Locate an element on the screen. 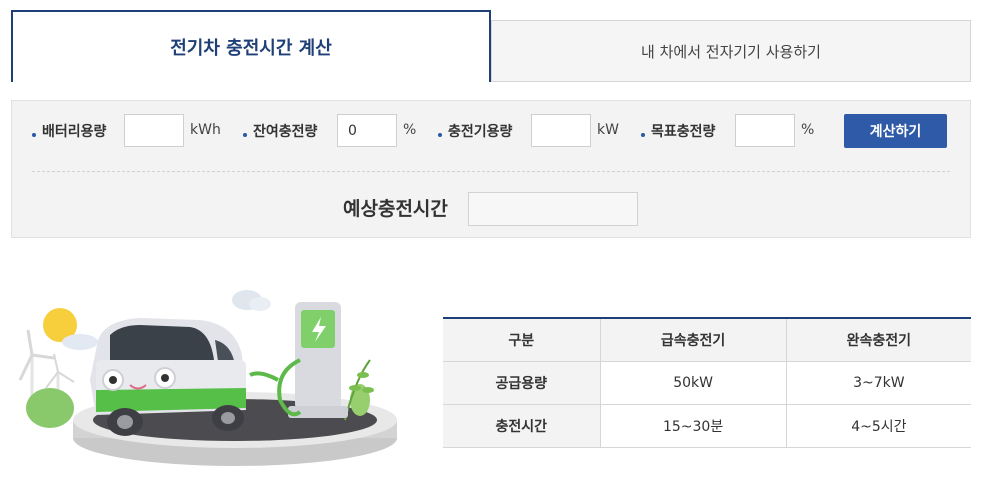 Image resolution: width=988 pixels, height=499 pixels. target-charge-input is located at coordinates (765, 130).